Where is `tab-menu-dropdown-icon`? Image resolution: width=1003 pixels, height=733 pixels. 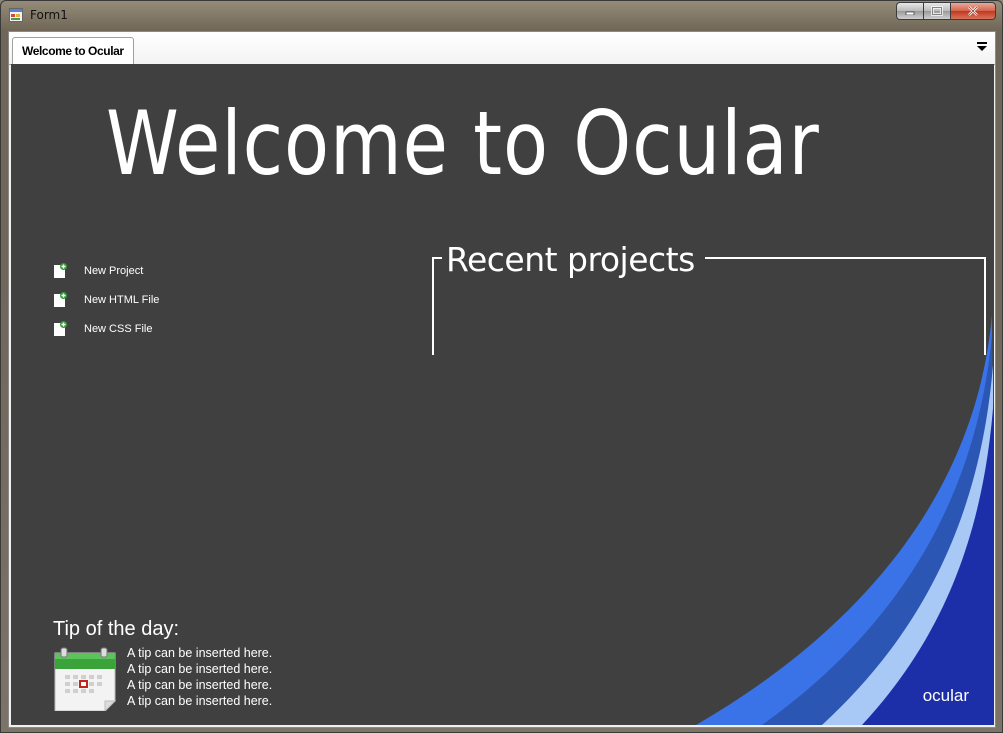
tab-menu-dropdown-icon is located at coordinates (982, 47).